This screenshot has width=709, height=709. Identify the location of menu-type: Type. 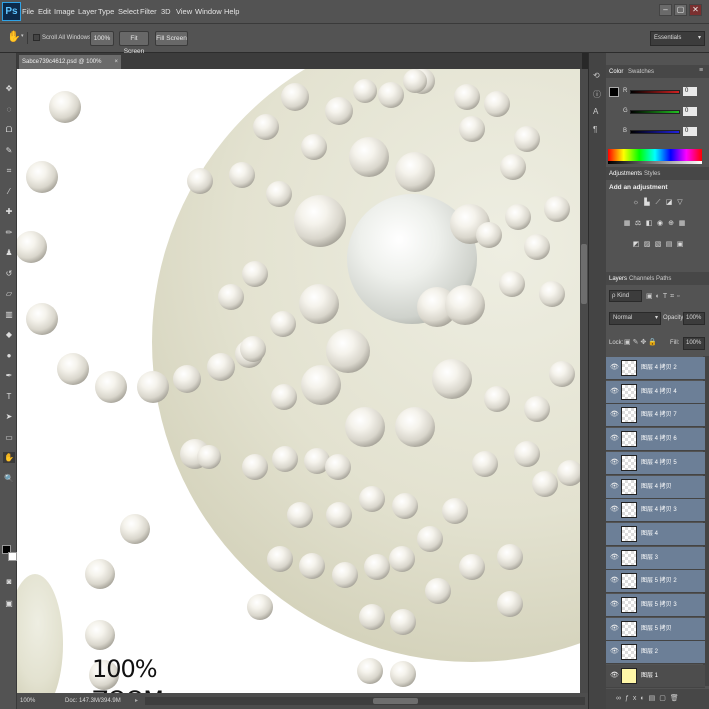
(106, 12).